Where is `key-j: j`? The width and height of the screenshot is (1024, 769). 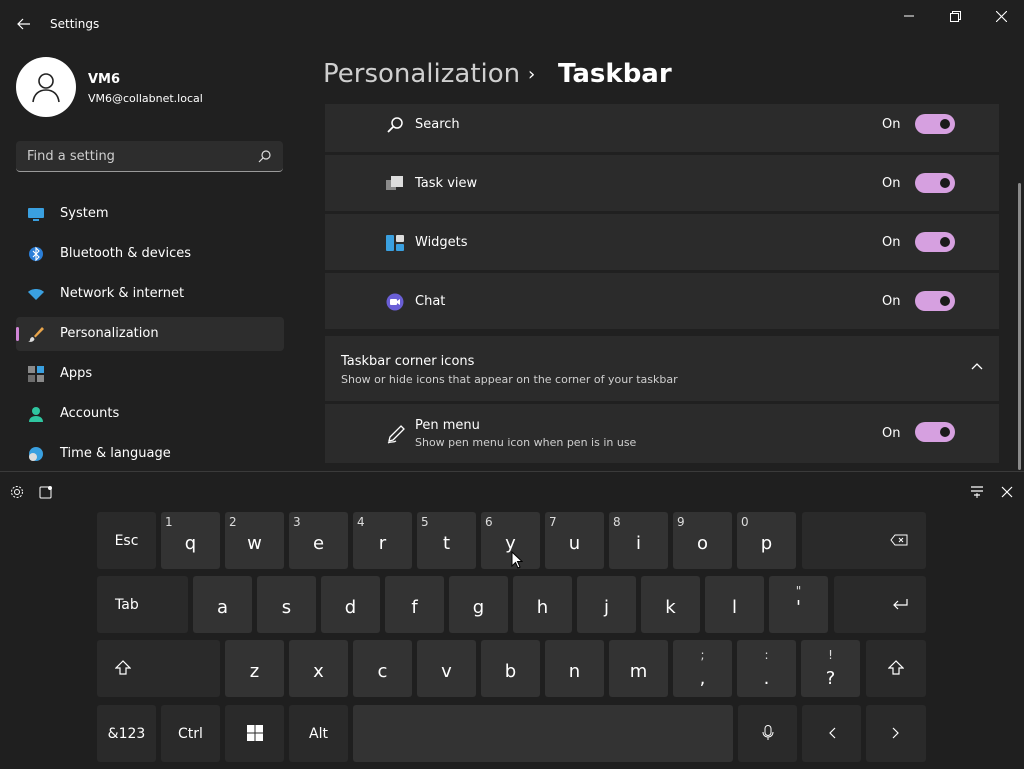
key-j: j is located at coordinates (606, 604).